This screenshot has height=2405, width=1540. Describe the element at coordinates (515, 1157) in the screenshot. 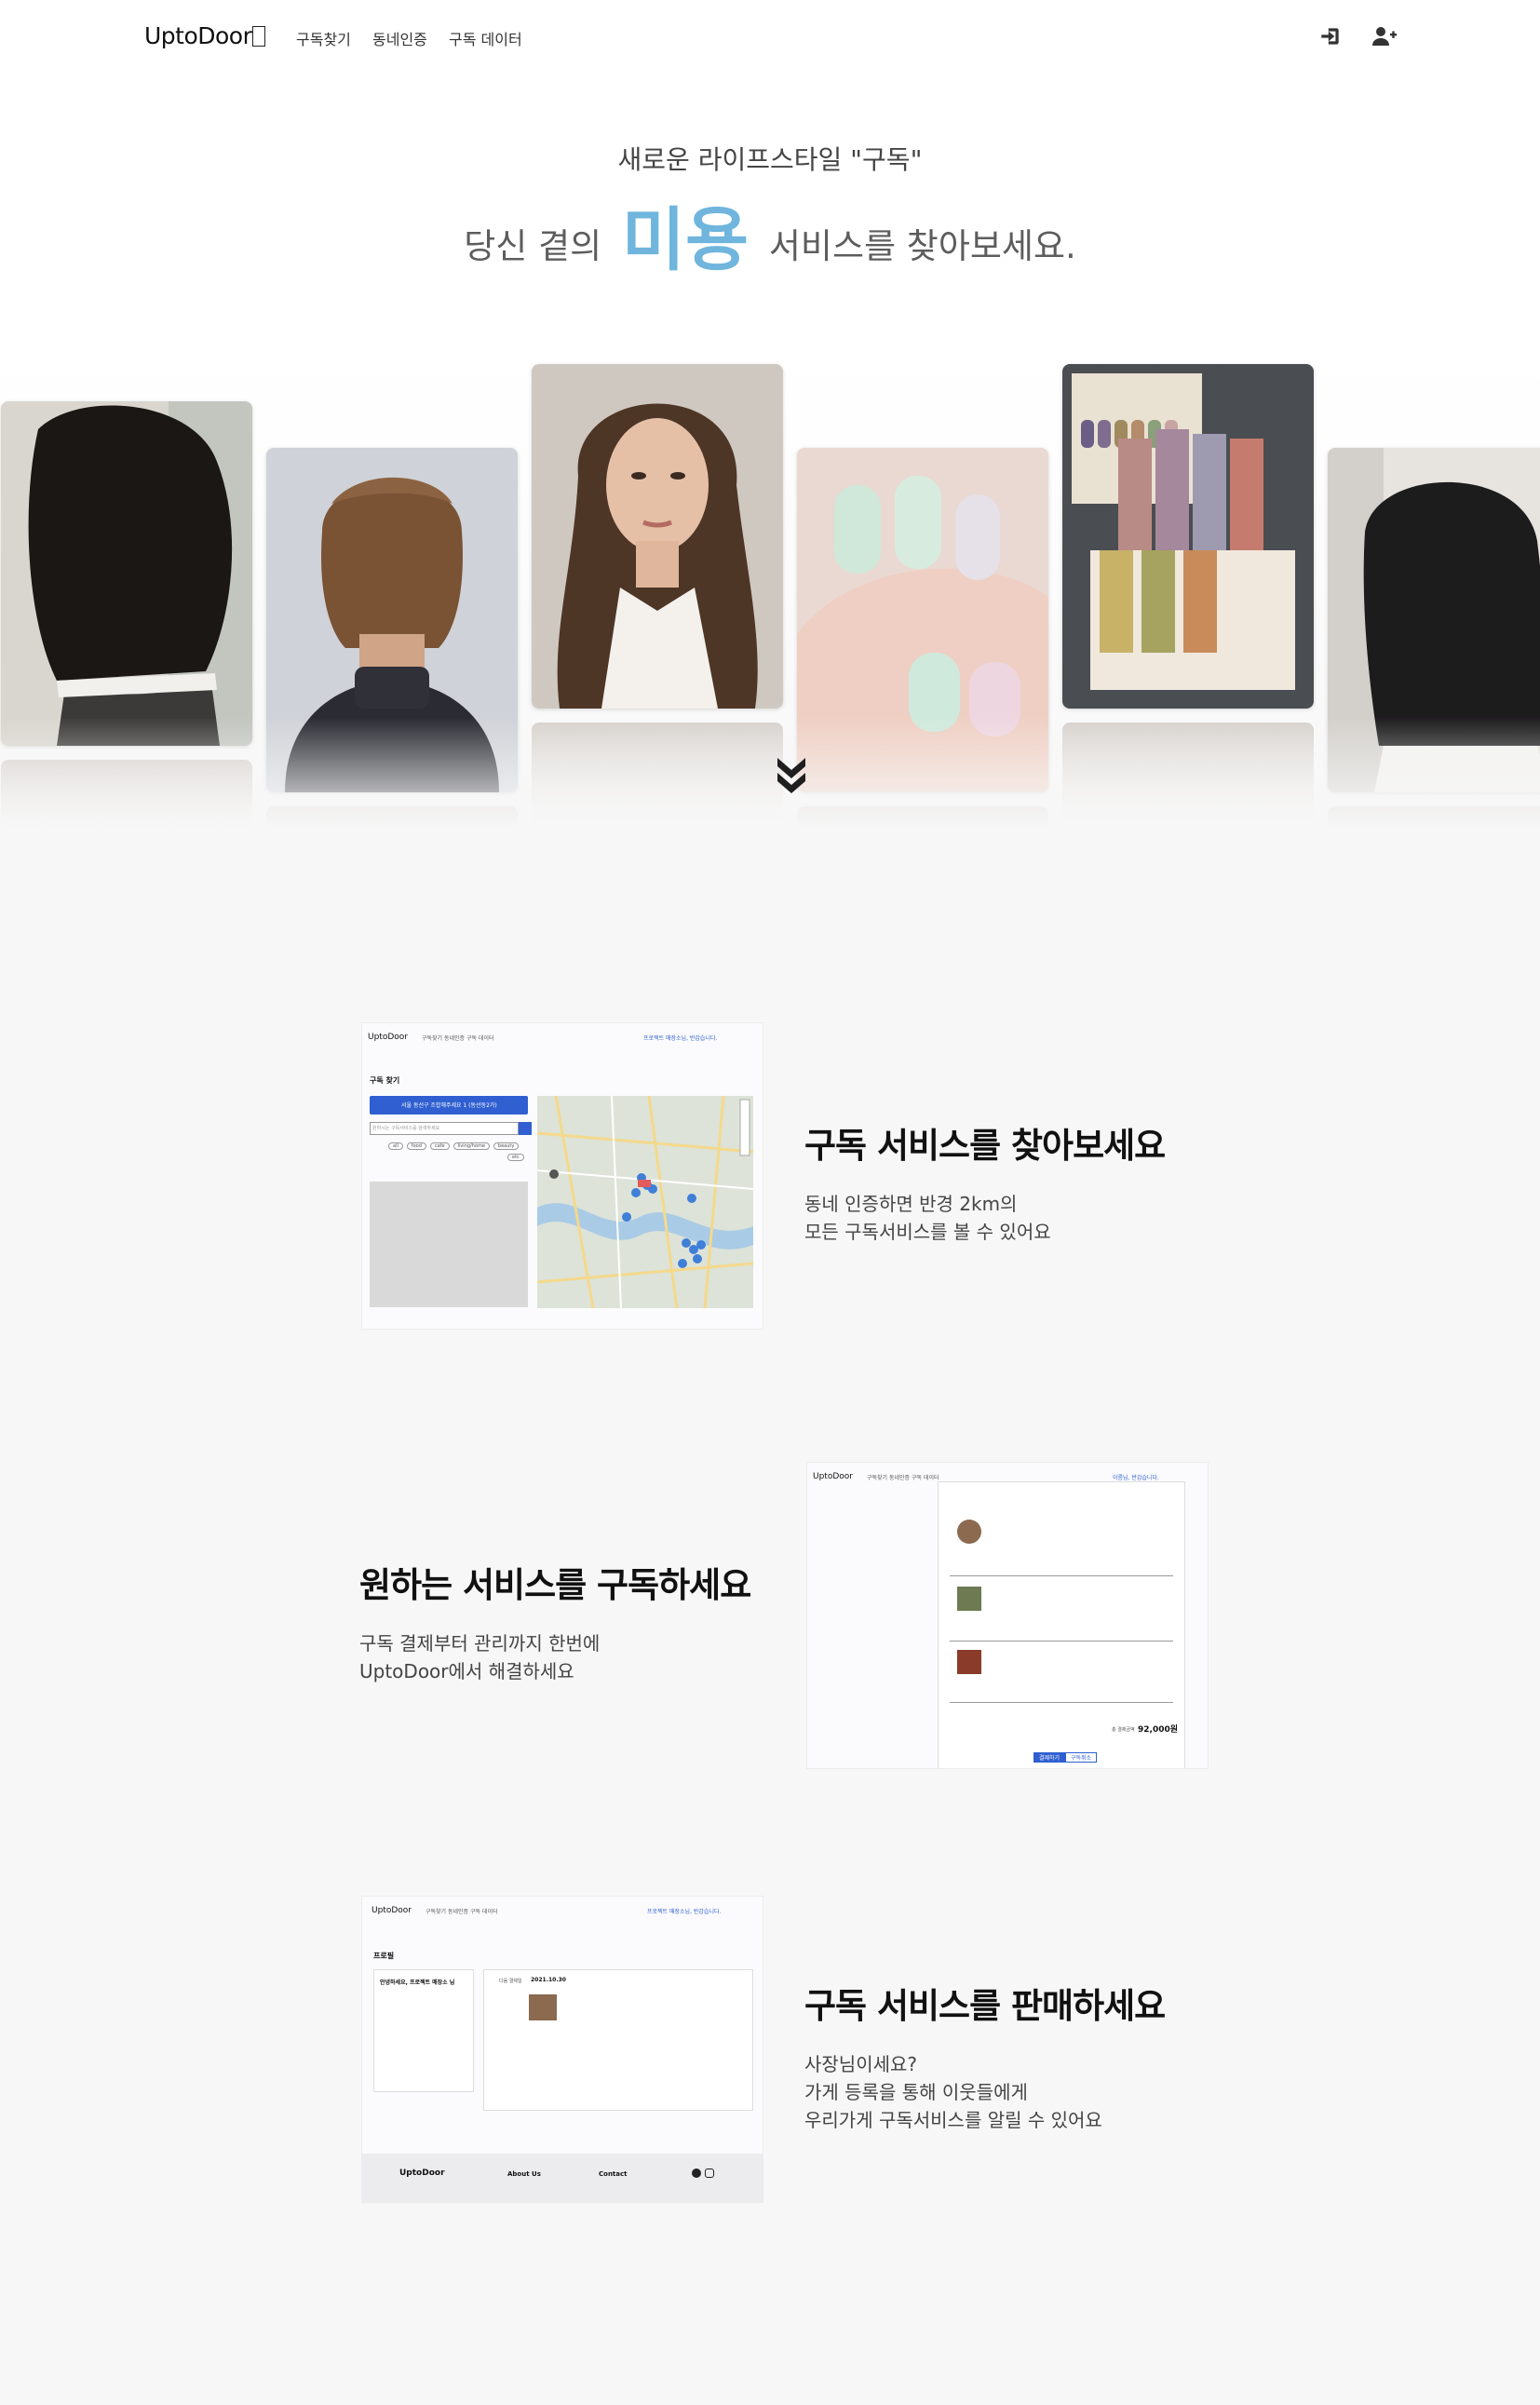

I see `shot1-tag: etc` at that location.